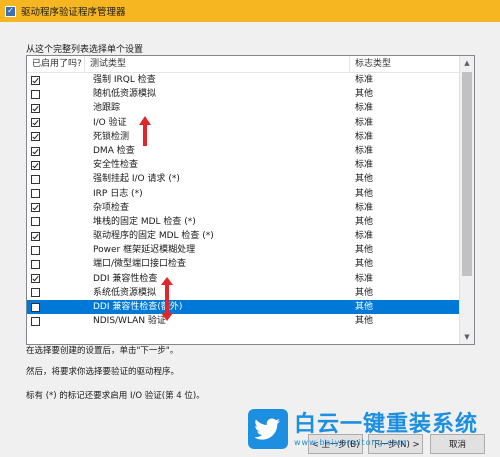 The width and height of the screenshot is (500, 457). I want to click on list-row: 强制挂起 I/O 请求 (*) 其他, so click(243, 179).